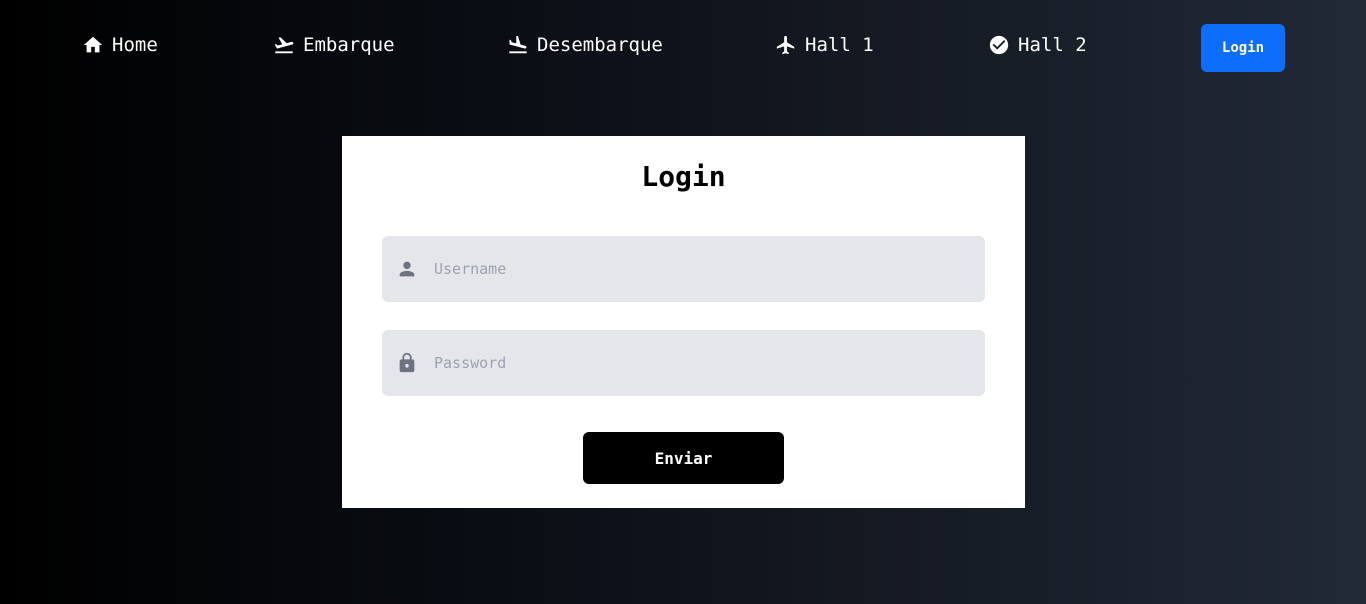  I want to click on nav-desembarque-link: Desembarque, so click(585, 45).